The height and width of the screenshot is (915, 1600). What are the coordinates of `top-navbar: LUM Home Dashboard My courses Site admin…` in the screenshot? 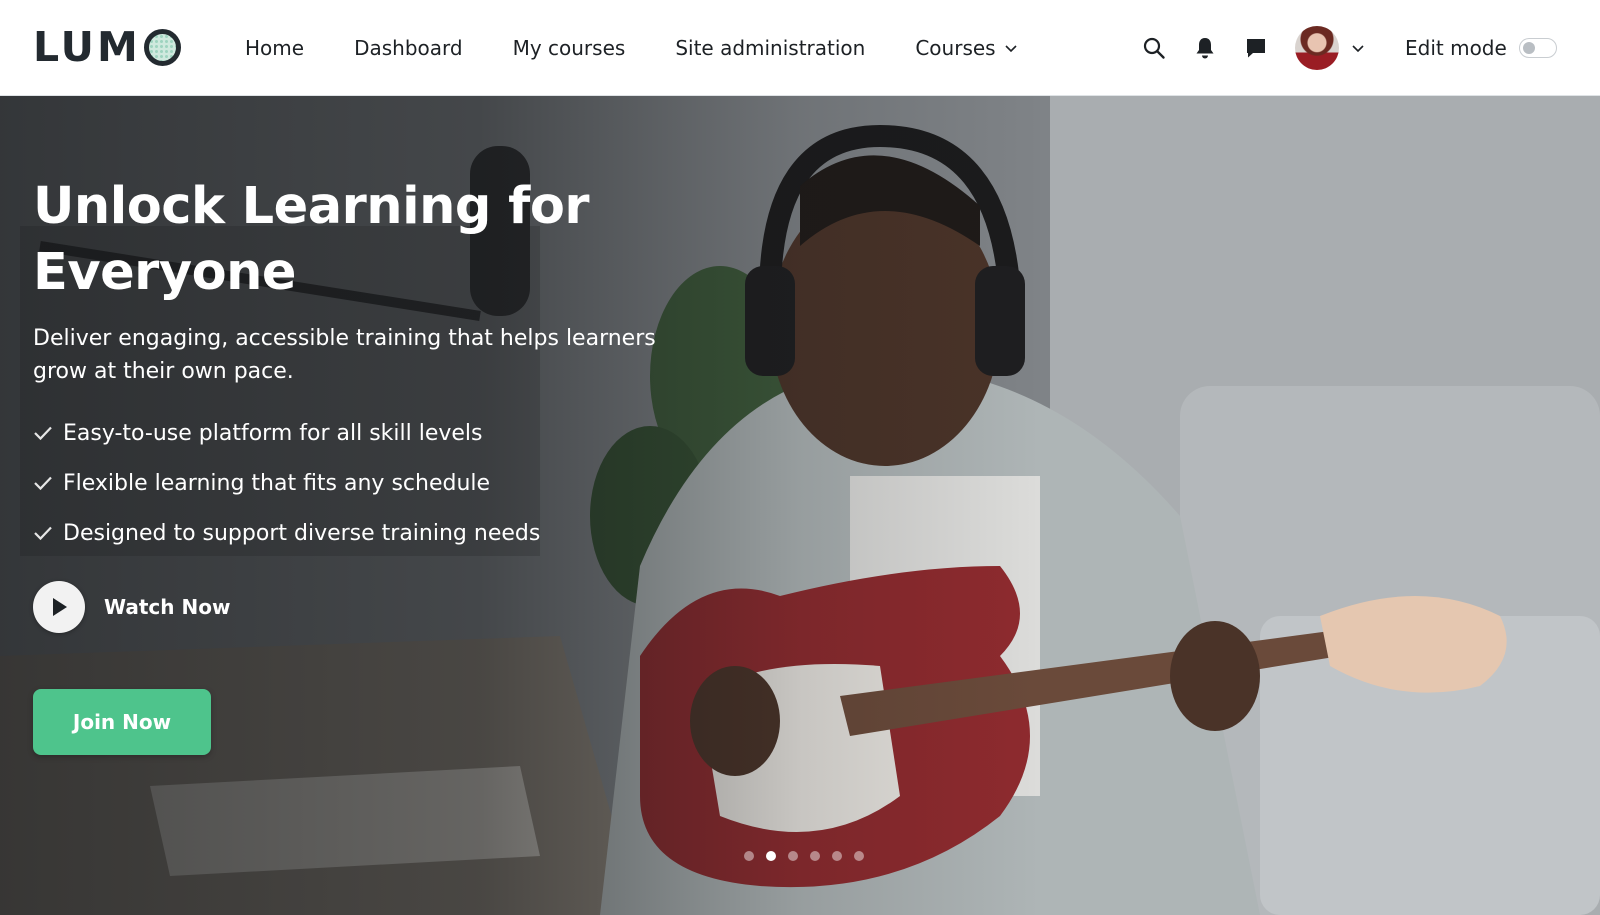 It's located at (800, 48).